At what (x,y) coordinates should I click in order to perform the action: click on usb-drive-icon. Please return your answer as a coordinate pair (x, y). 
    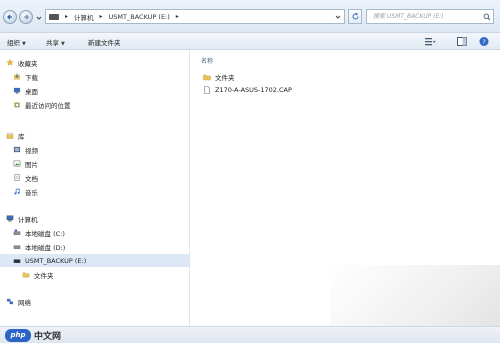
    Looking at the image, I should click on (17, 261).